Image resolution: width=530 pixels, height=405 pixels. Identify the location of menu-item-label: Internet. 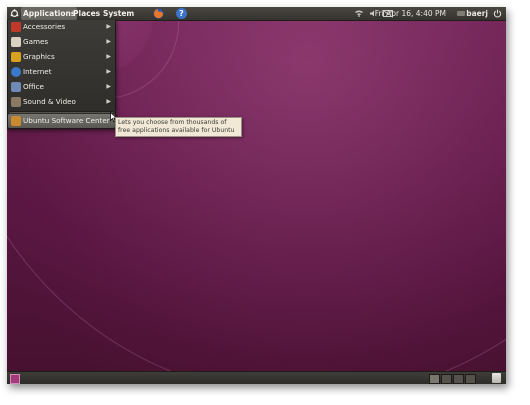
(37, 71).